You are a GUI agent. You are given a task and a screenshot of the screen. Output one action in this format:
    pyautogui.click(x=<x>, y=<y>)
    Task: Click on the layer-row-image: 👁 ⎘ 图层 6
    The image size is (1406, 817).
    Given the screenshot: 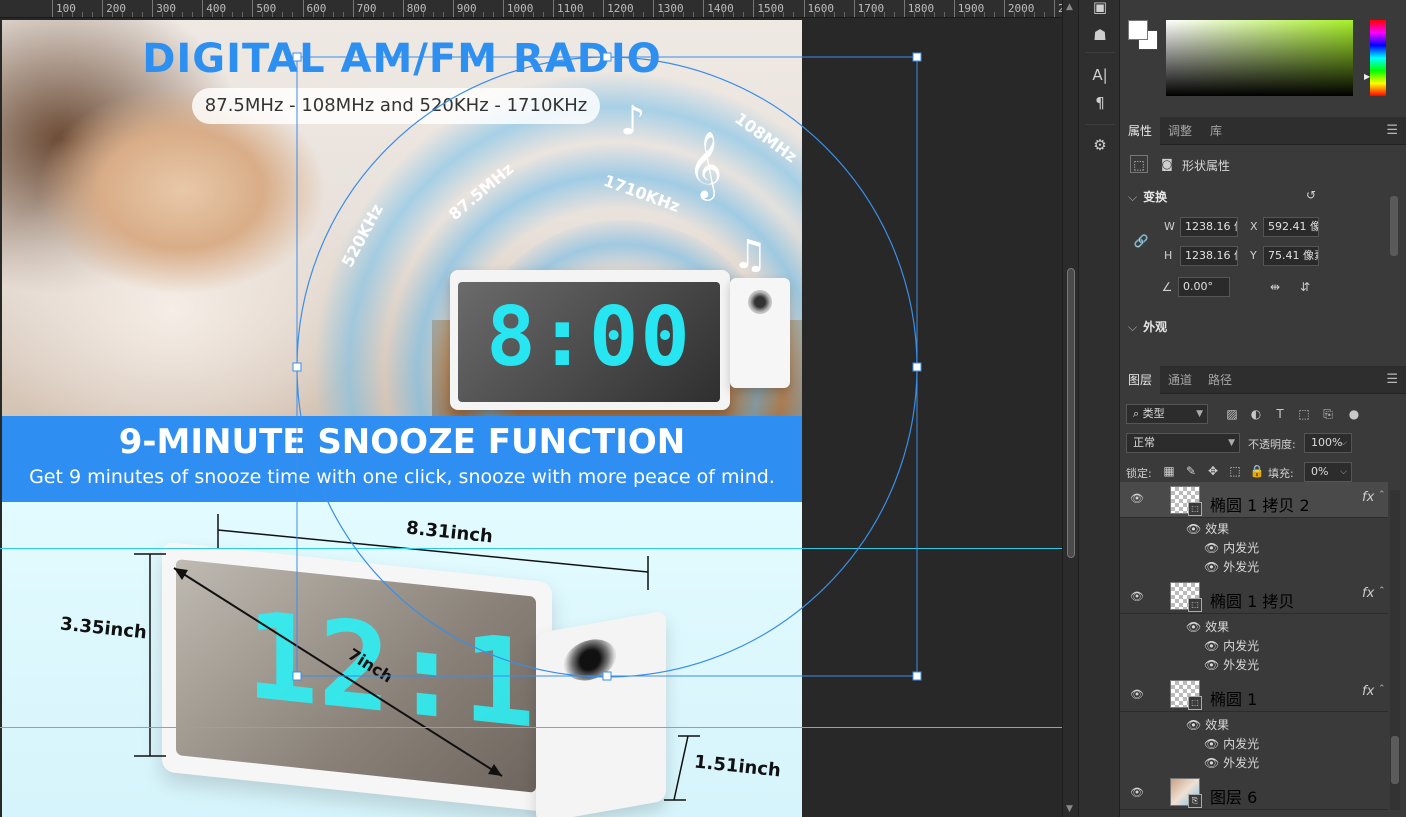 What is the action you would take?
    pyautogui.click(x=1254, y=792)
    